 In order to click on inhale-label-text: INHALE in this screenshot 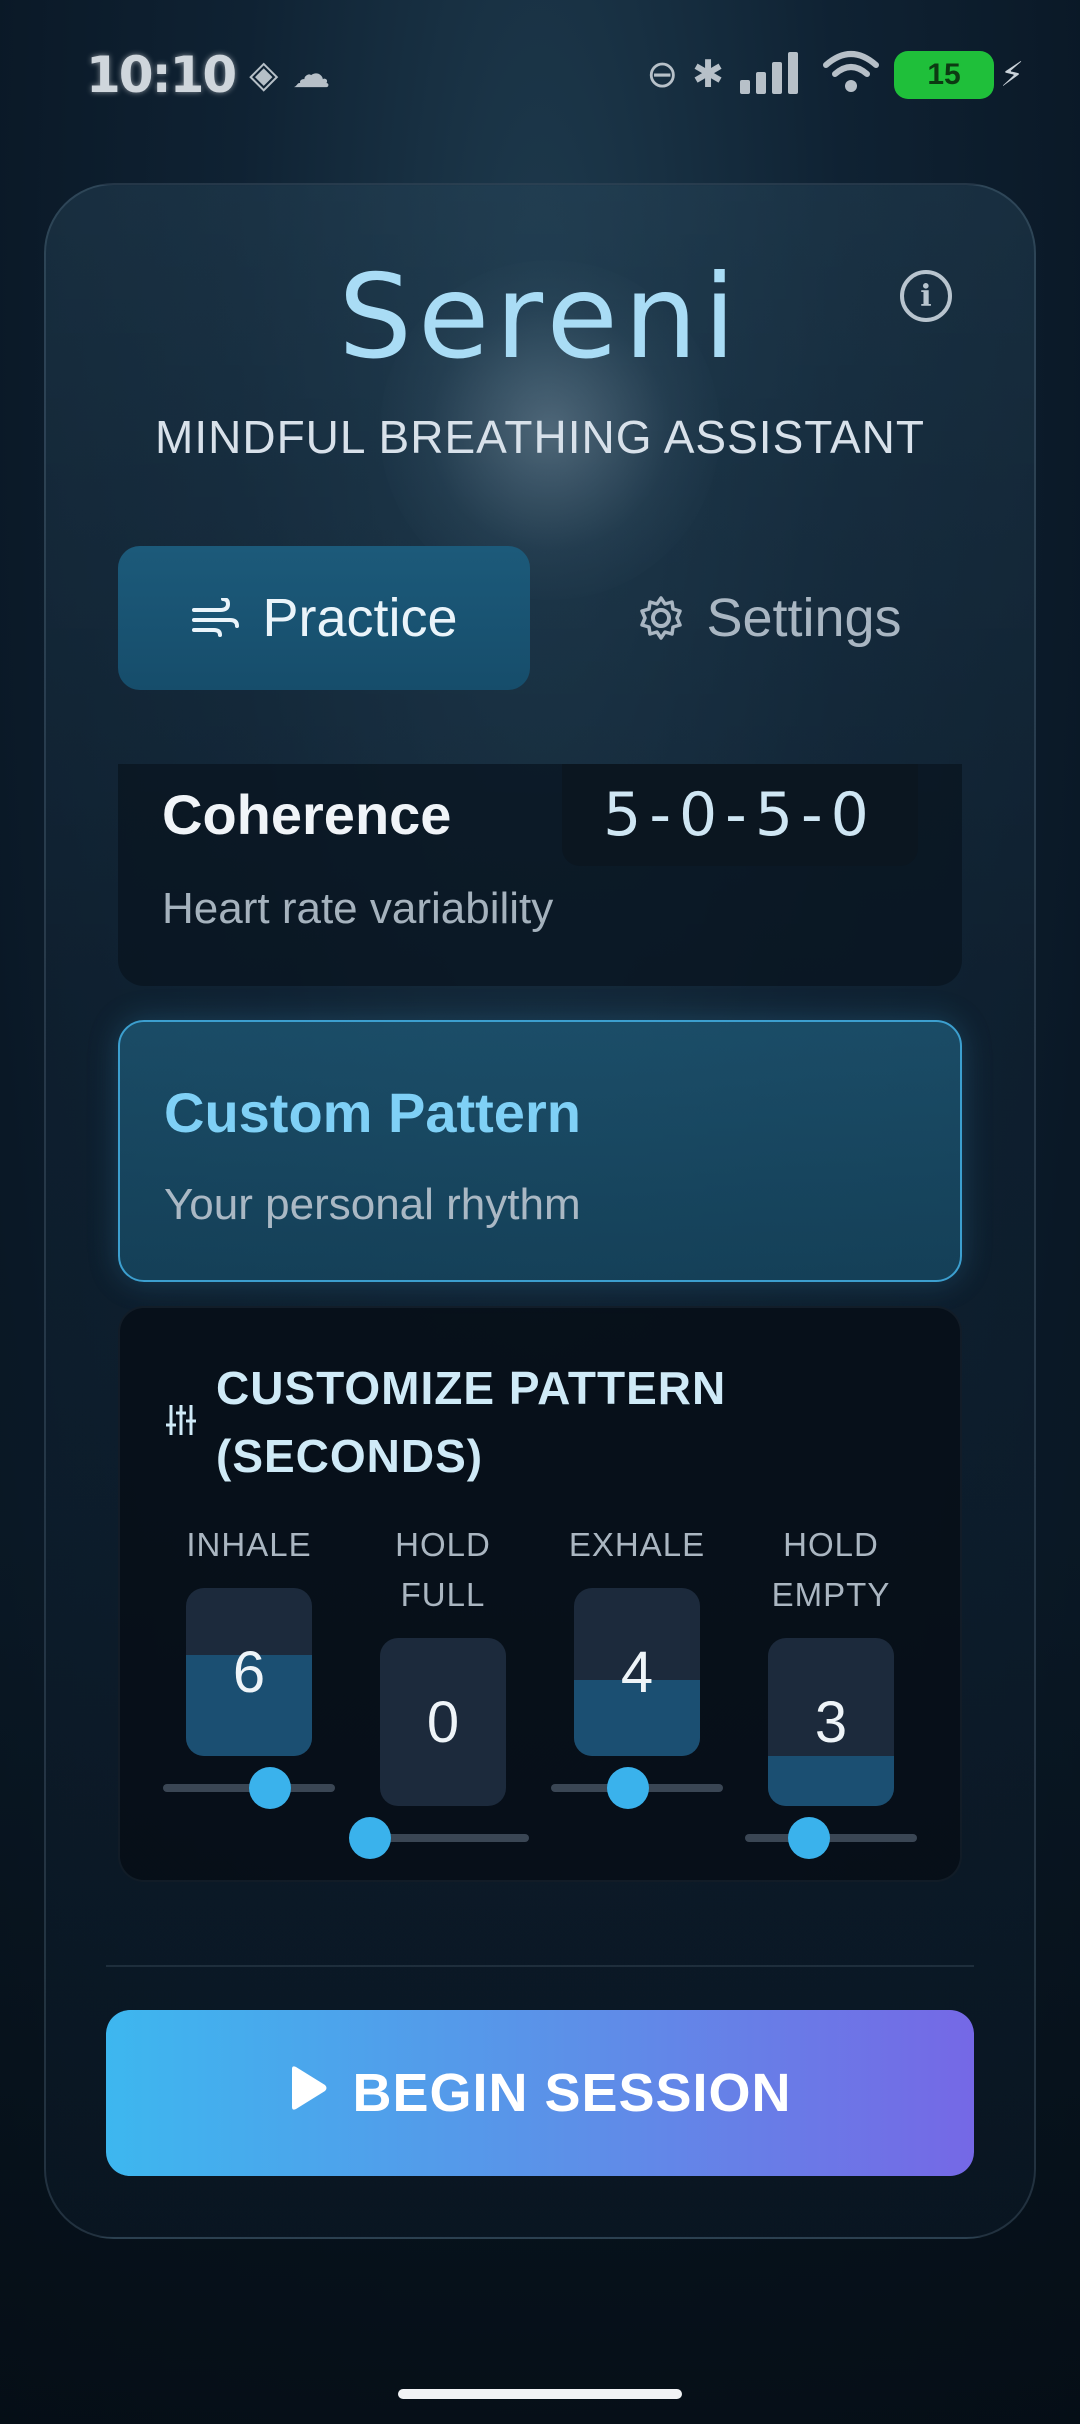, I will do `click(249, 1544)`.